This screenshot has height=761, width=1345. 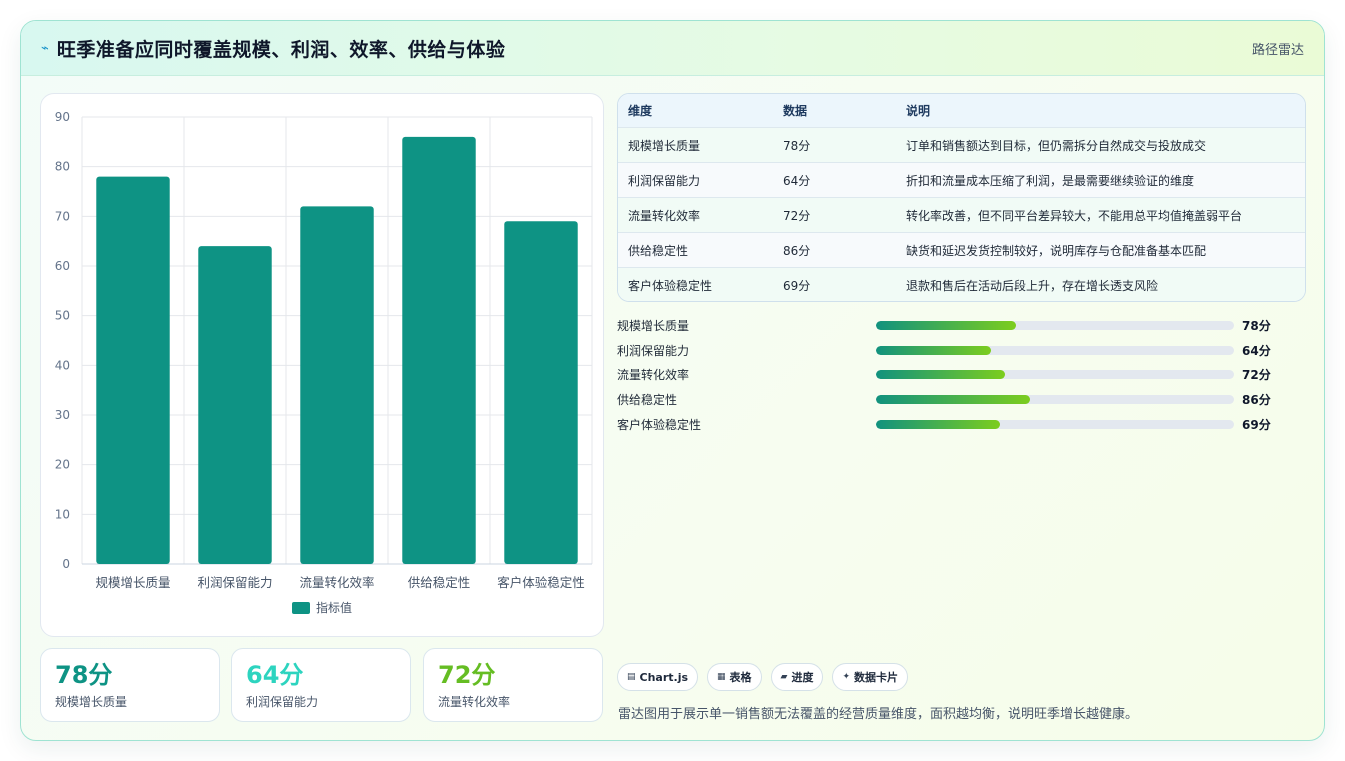 What do you see at coordinates (62, 216) in the screenshot?
I see `y-tick-label: 70` at bounding box center [62, 216].